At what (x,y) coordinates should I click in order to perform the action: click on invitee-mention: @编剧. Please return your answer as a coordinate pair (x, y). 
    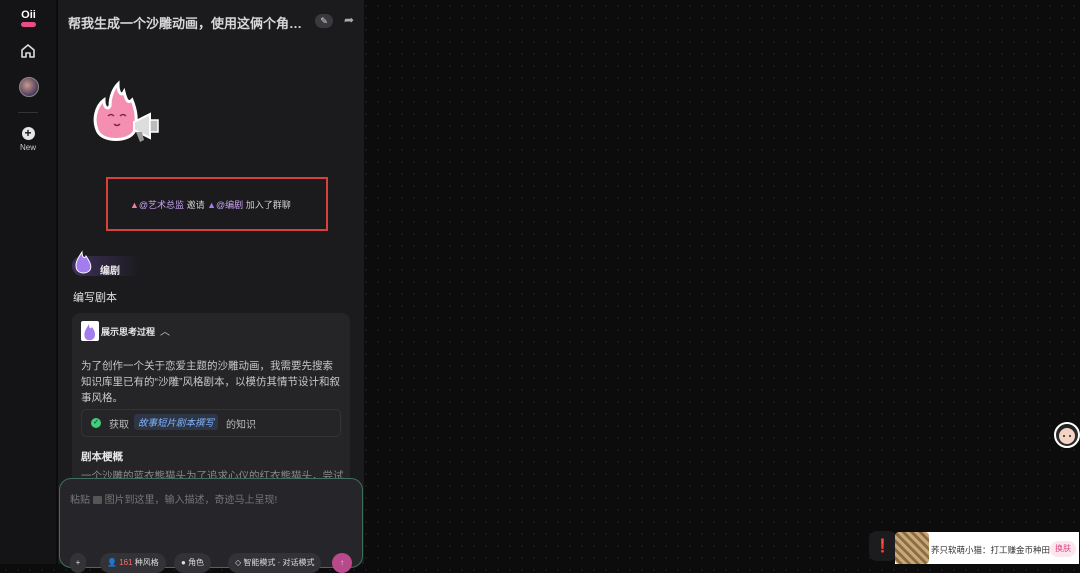
    Looking at the image, I should click on (229, 205).